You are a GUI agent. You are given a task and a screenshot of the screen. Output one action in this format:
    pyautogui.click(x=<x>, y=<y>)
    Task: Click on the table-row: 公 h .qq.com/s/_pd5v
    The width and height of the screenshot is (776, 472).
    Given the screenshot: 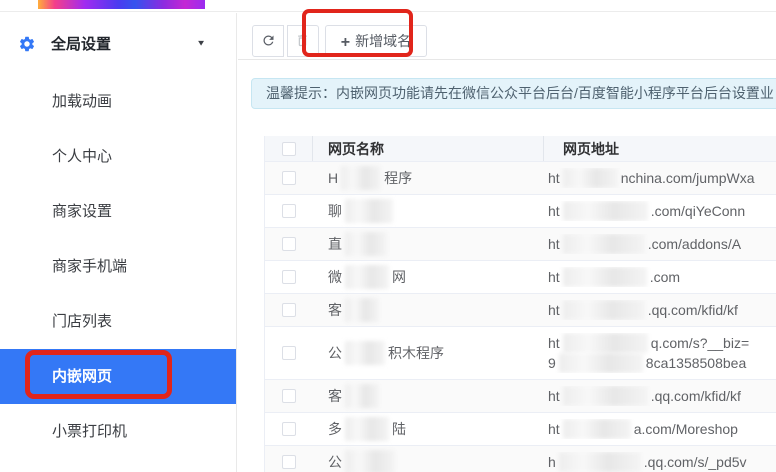 What is the action you would take?
    pyautogui.click(x=520, y=459)
    